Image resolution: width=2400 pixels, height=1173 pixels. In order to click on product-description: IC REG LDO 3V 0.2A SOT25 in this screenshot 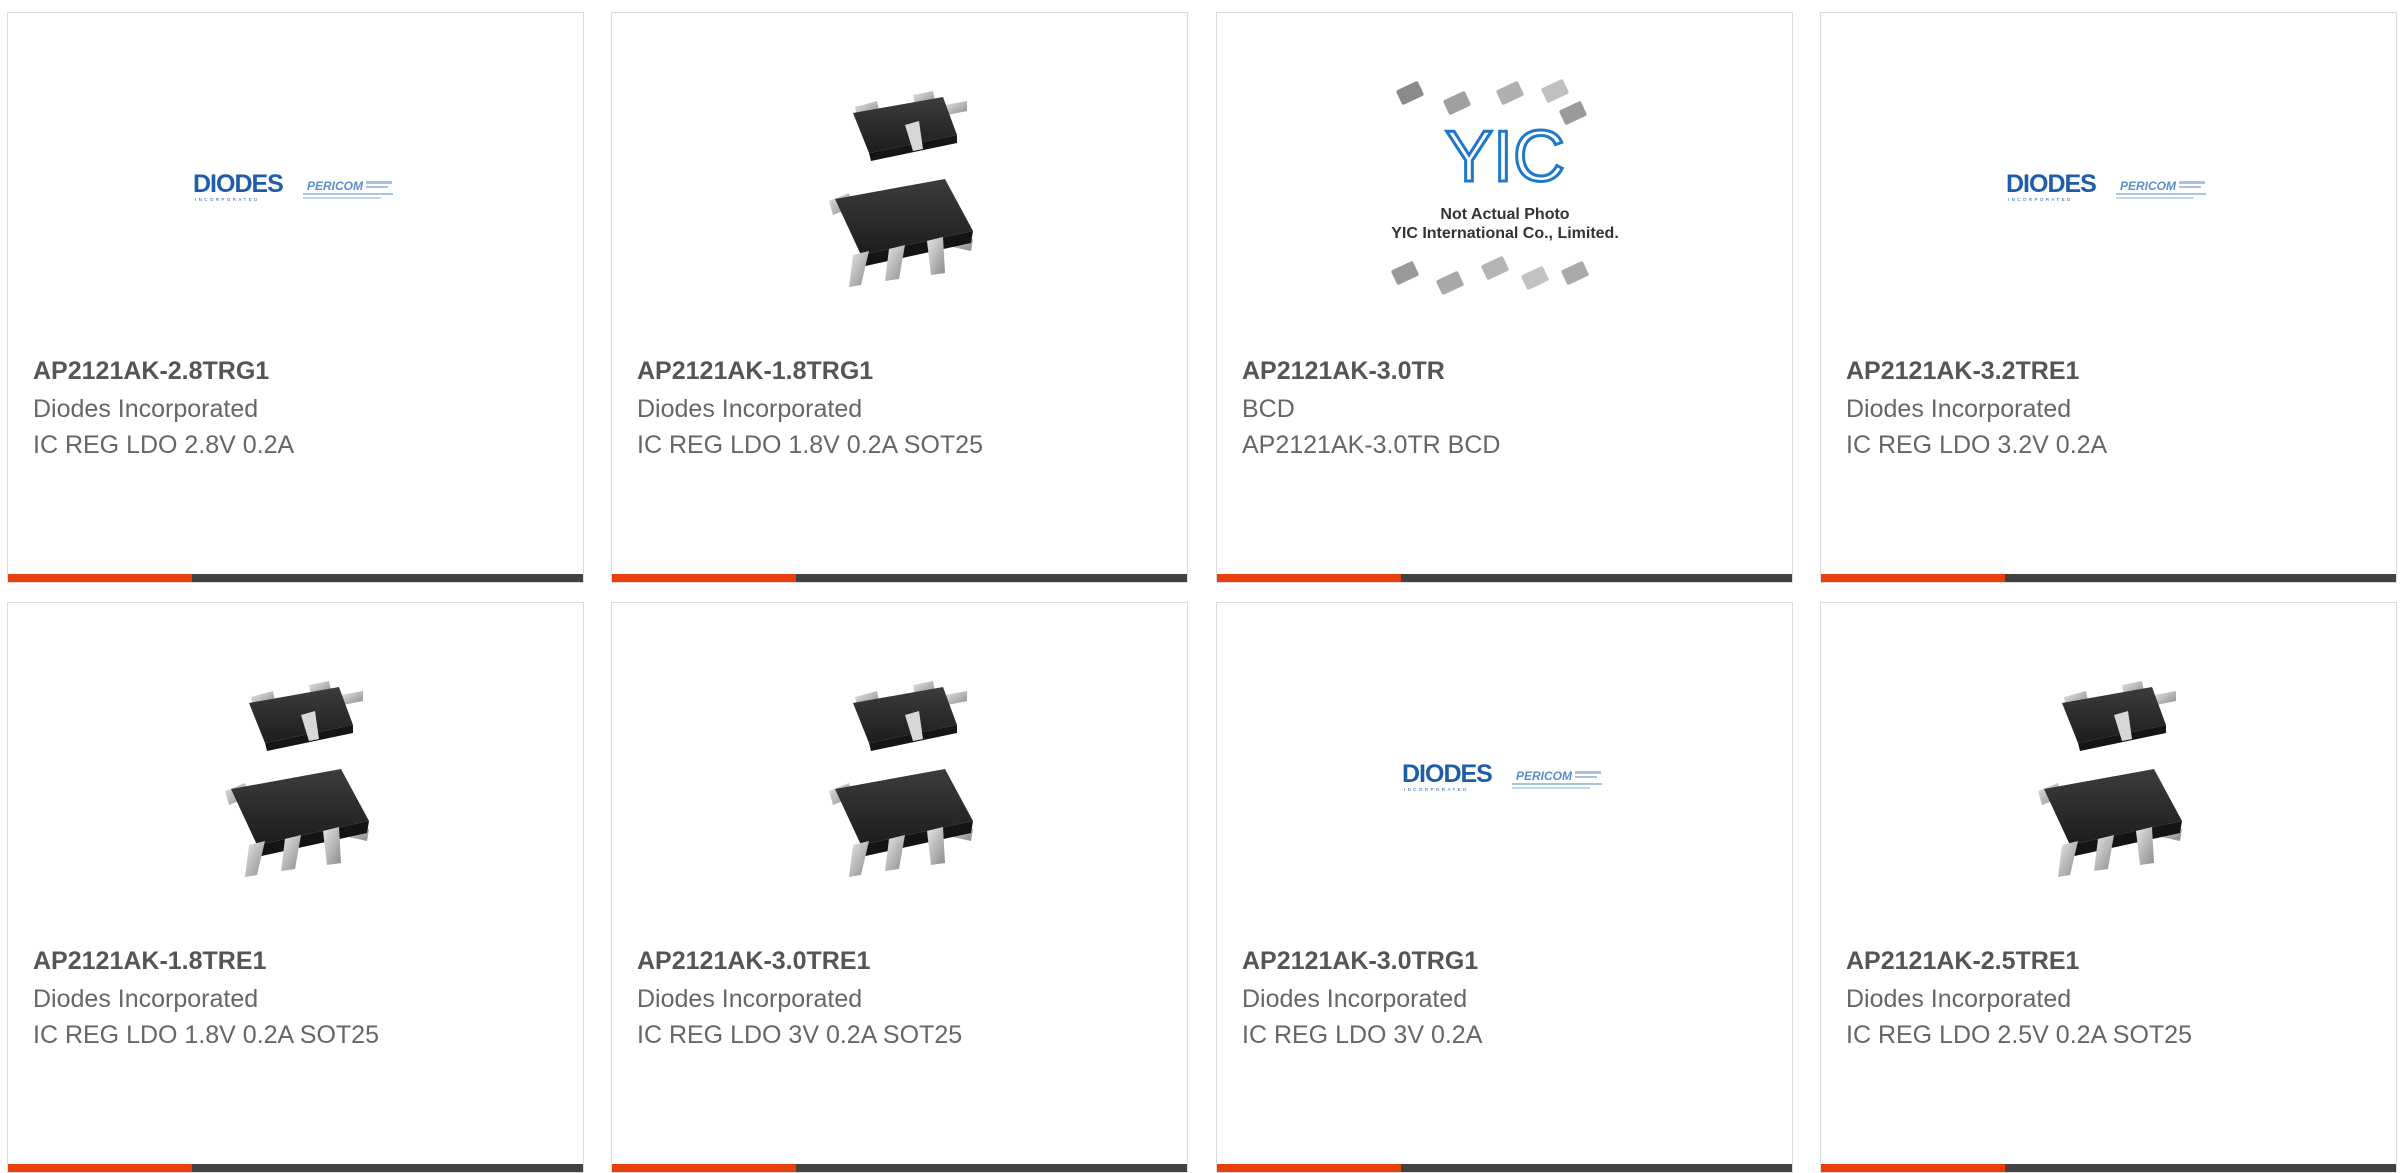, I will do `click(800, 1035)`.